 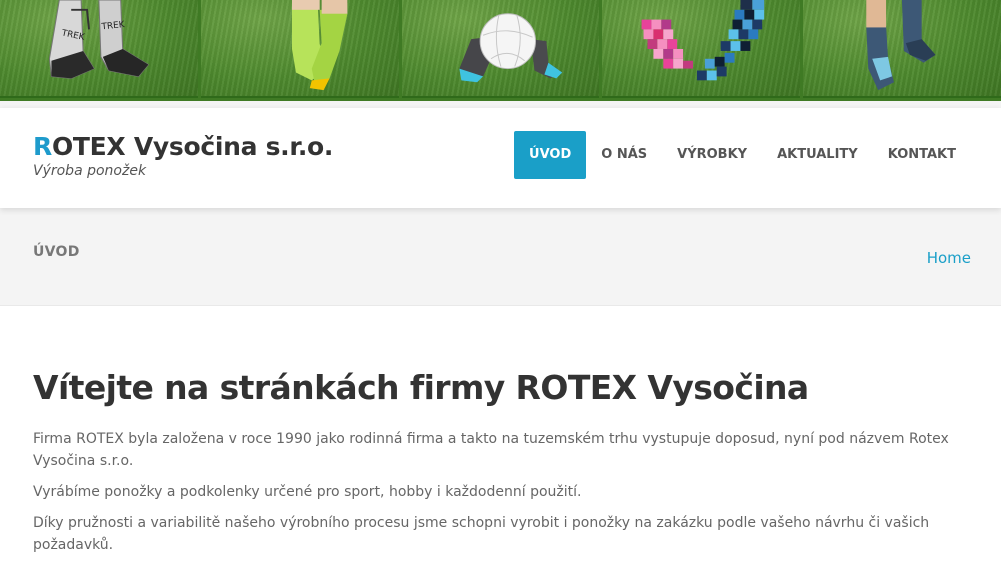 I want to click on site-title: ROTEX Vysočina s.r.o., so click(x=183, y=146).